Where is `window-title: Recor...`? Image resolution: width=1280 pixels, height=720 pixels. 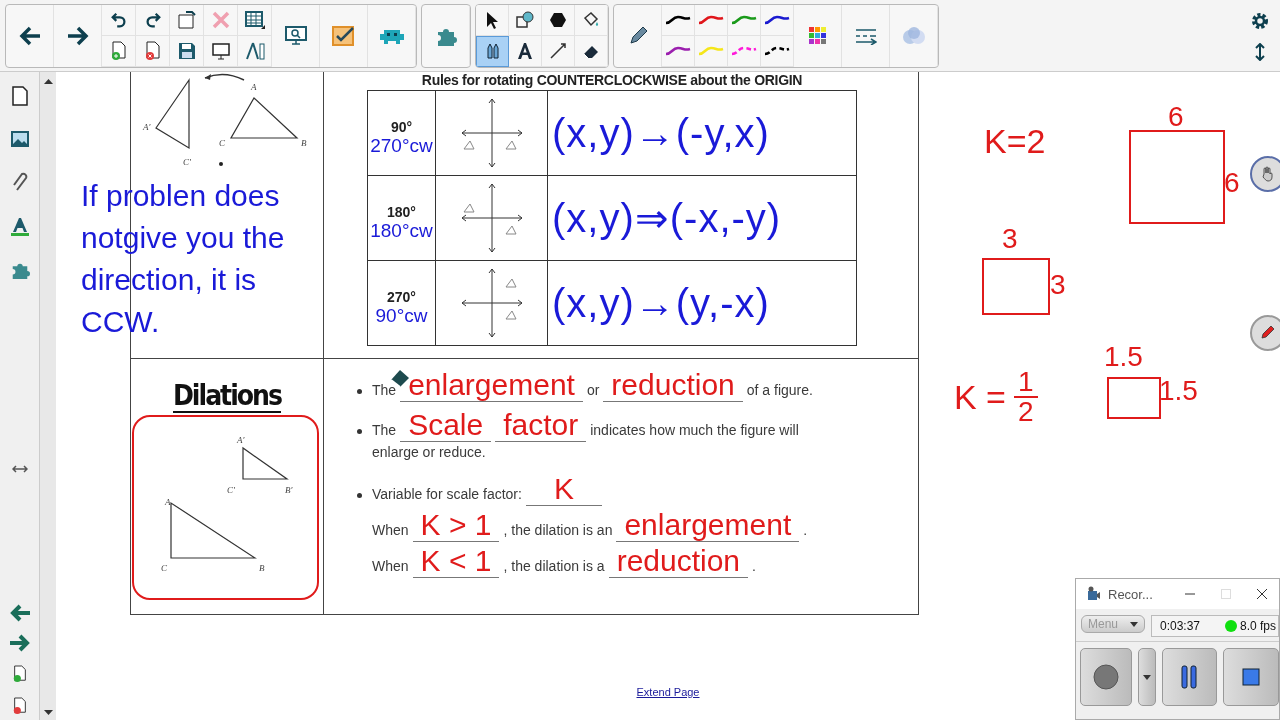
window-title: Recor... is located at coordinates (1131, 594).